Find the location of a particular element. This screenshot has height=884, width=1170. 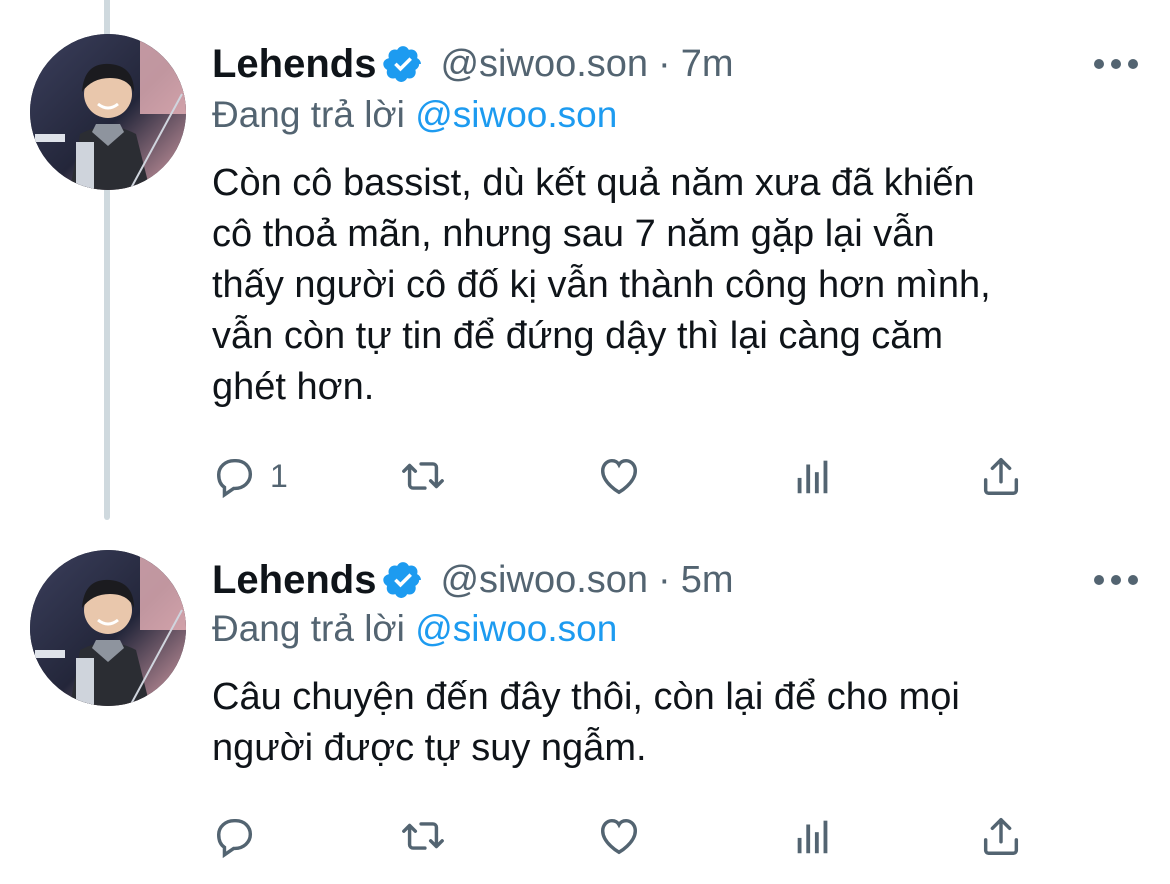

timestamp: 7m is located at coordinates (707, 64).